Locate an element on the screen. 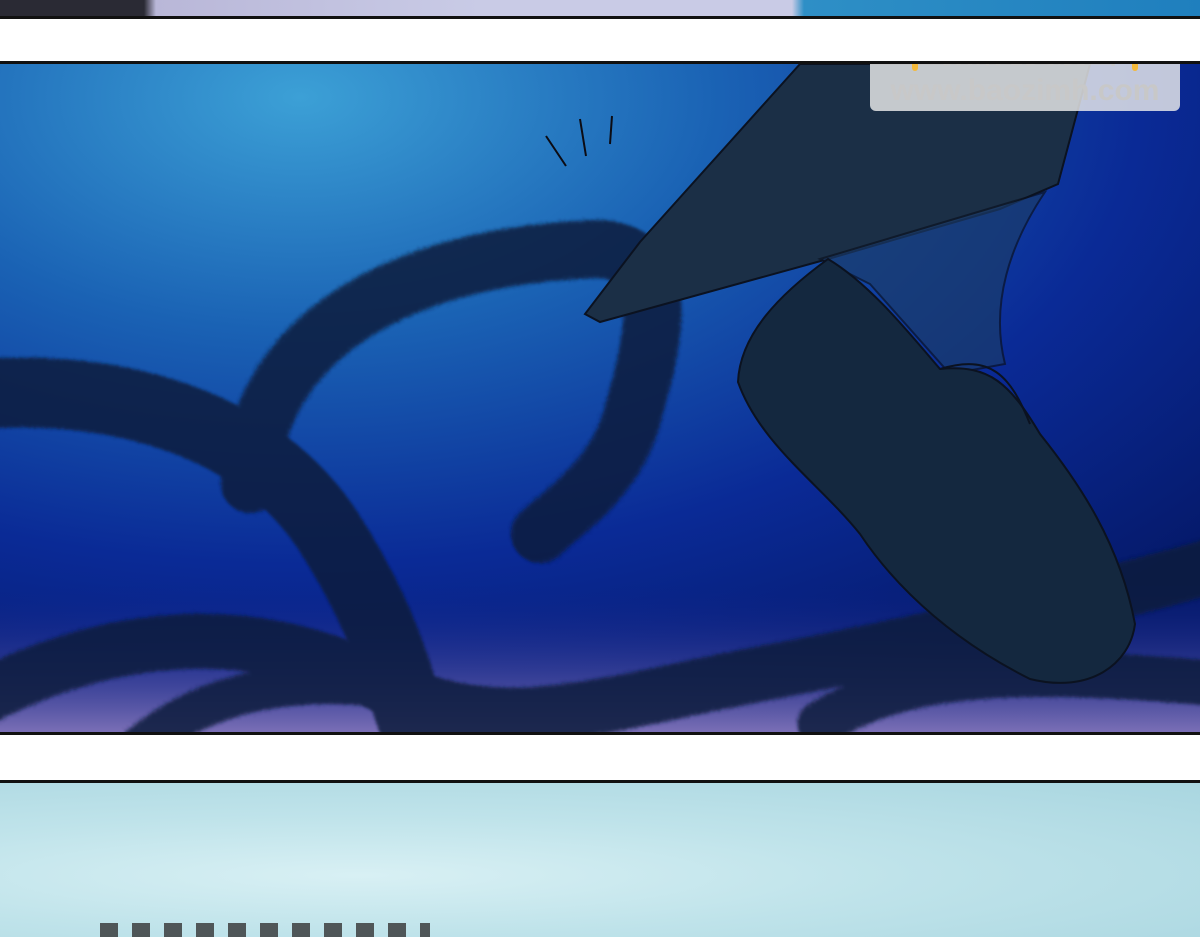 The image size is (1200, 937). watermark-title: 最新免费漫画 is located at coordinates (1025, 68).